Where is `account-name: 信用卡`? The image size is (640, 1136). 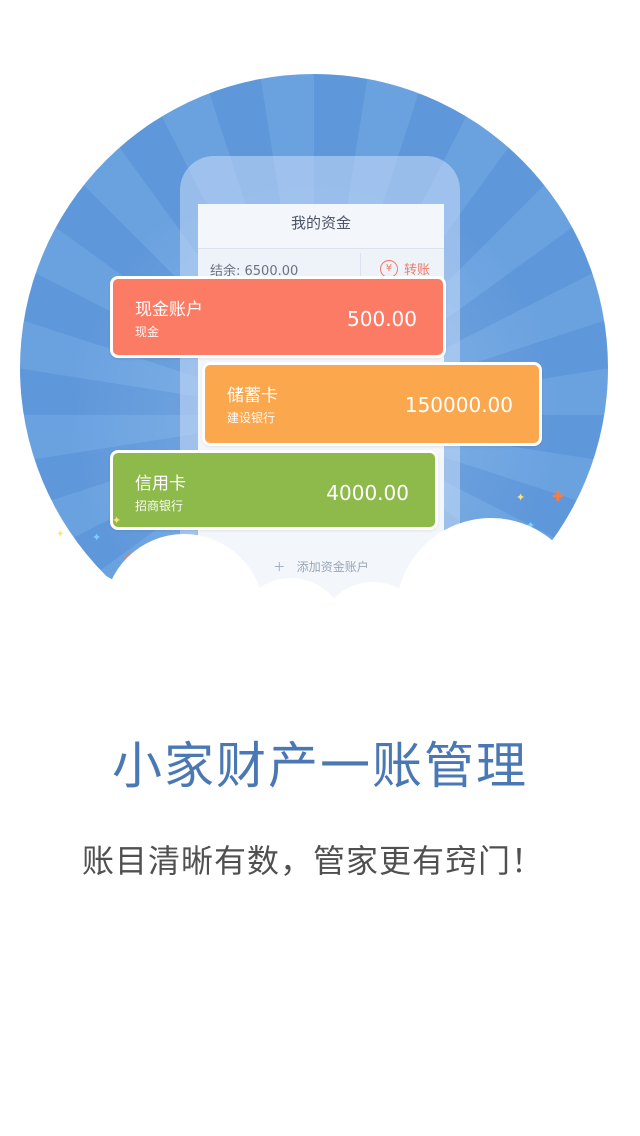
account-name: 信用卡 is located at coordinates (160, 484).